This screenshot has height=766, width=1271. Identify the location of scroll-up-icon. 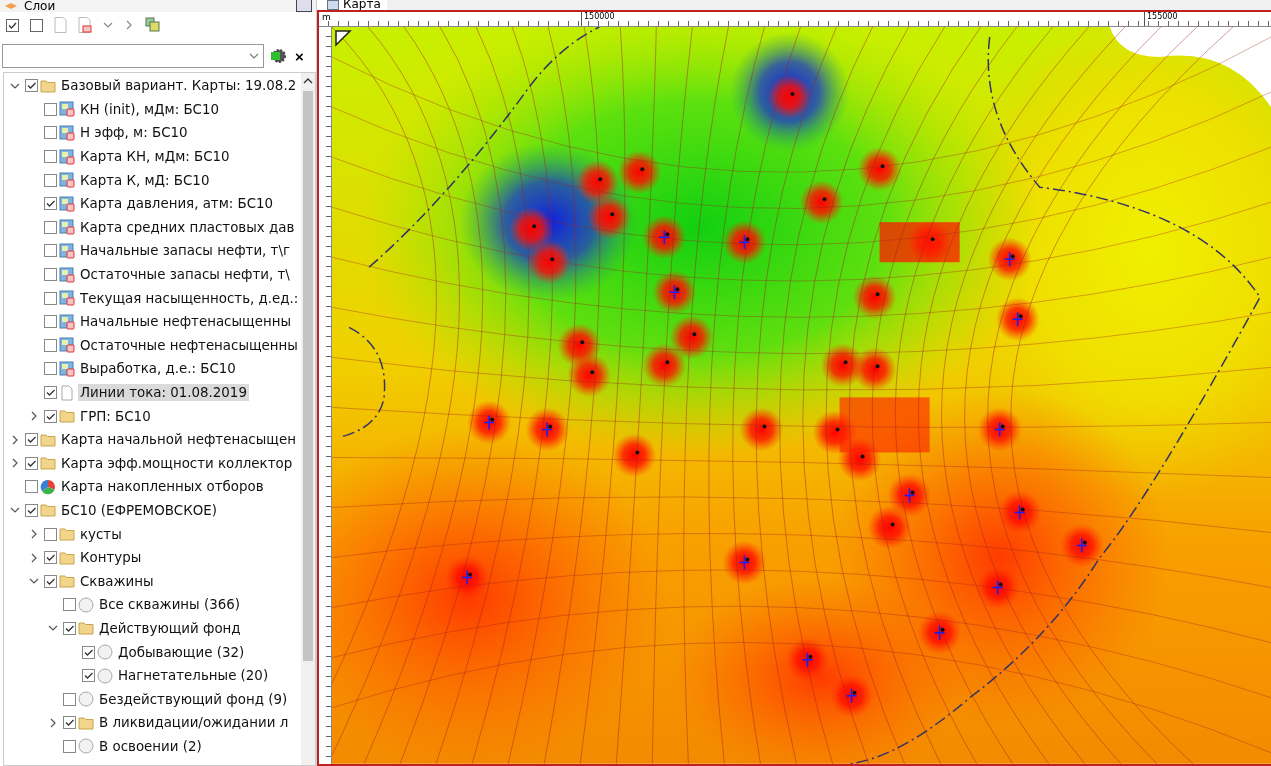
(308, 81).